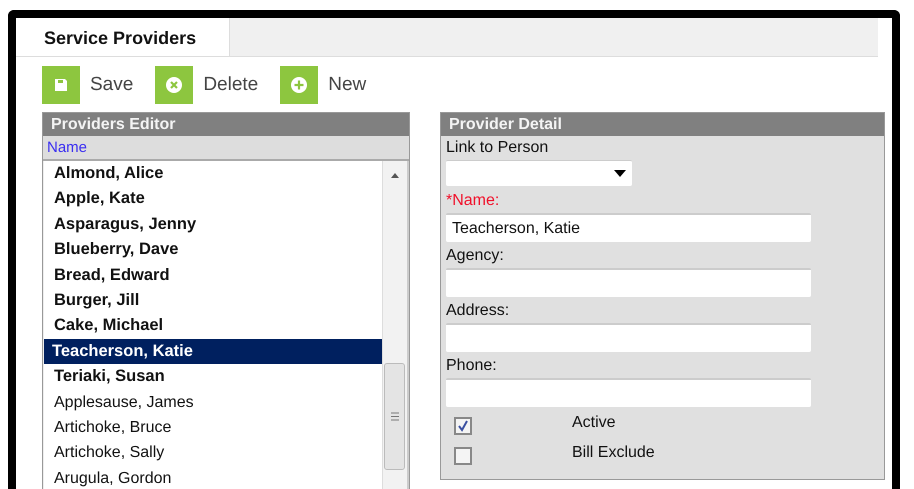 The width and height of the screenshot is (914, 489). What do you see at coordinates (206, 85) in the screenshot?
I see `toolbar-button: Delete` at bounding box center [206, 85].